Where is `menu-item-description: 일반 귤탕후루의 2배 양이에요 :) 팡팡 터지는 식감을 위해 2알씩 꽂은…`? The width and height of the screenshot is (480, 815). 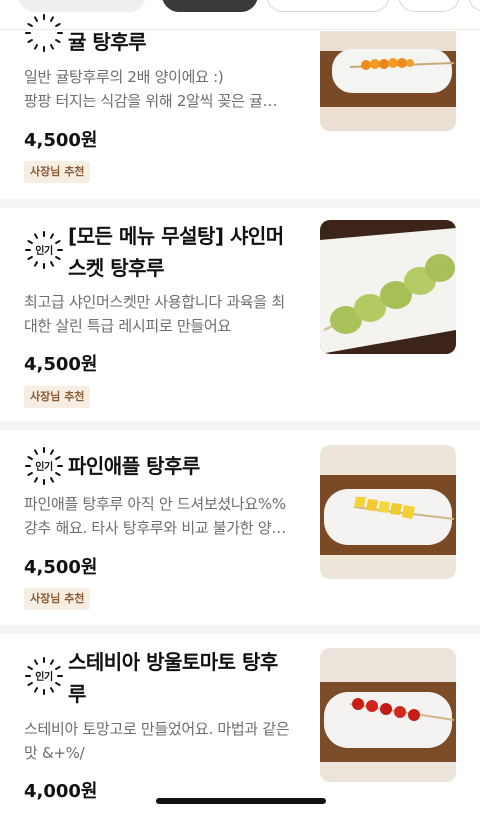 menu-item-description: 일반 귤탕후루의 2배 양이에요 :) 팡팡 터지는 식감을 위해 2알씩 꽂은… is located at coordinates (151, 89).